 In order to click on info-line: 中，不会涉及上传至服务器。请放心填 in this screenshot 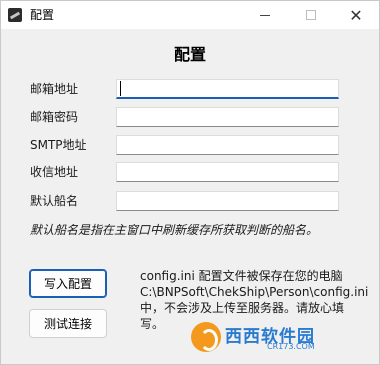, I will do `click(242, 308)`.